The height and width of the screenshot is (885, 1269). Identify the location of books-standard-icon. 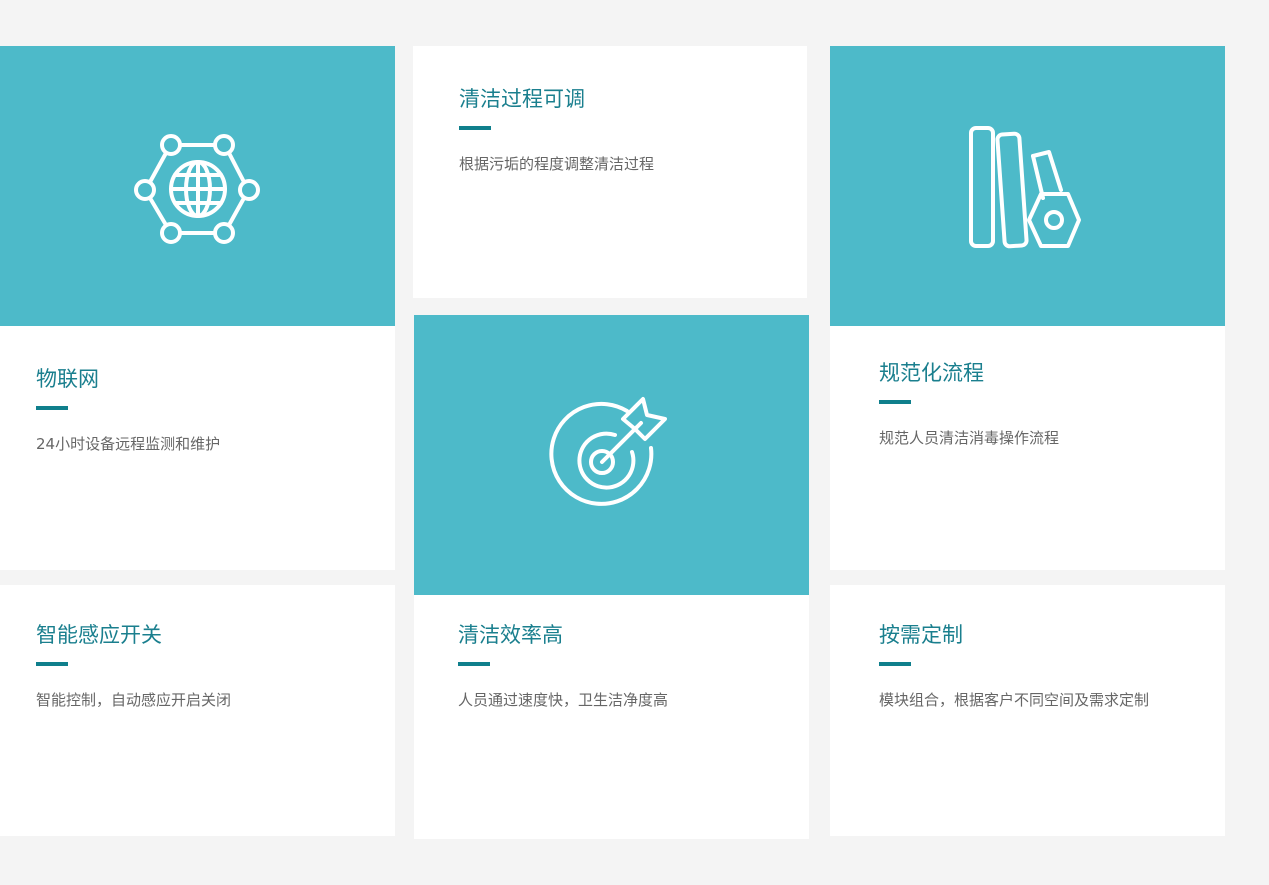
(1027, 186).